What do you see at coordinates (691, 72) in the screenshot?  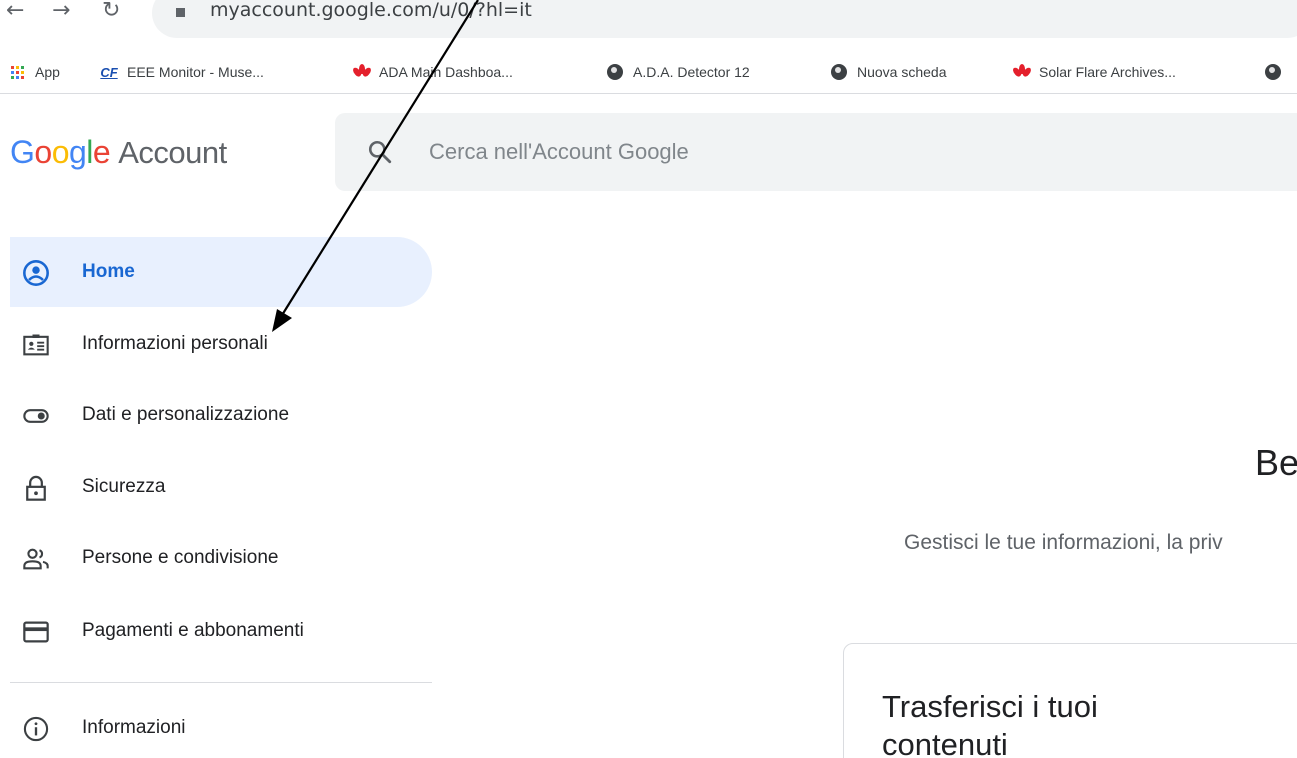 I see `bookmark-label: A.D.A. Detector 12` at bounding box center [691, 72].